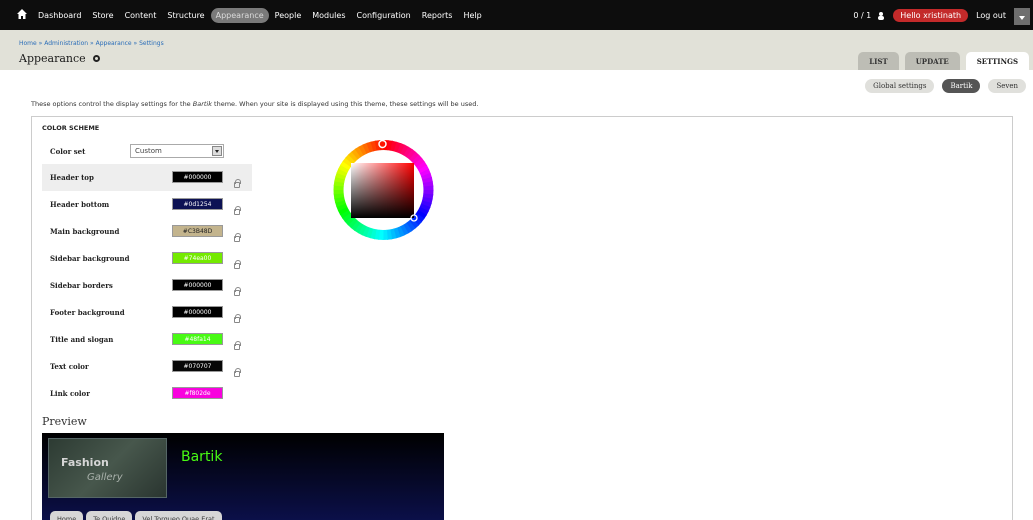 The height and width of the screenshot is (520, 1033). Describe the element at coordinates (862, 15) in the screenshot. I see `user-counter: 0 / 1` at that location.